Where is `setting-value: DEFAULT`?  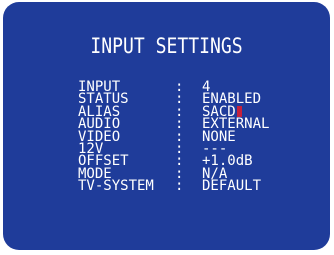 setting-value: DEFAULT is located at coordinates (232, 186).